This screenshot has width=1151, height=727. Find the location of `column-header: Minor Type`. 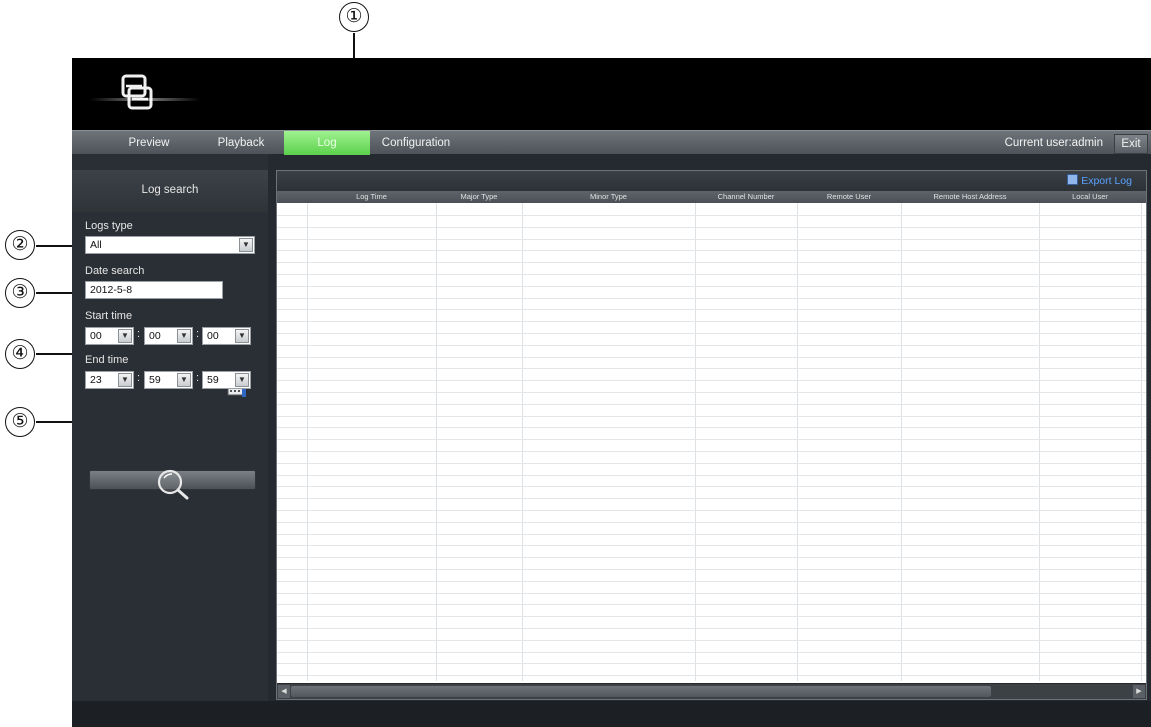

column-header: Minor Type is located at coordinates (608, 197).